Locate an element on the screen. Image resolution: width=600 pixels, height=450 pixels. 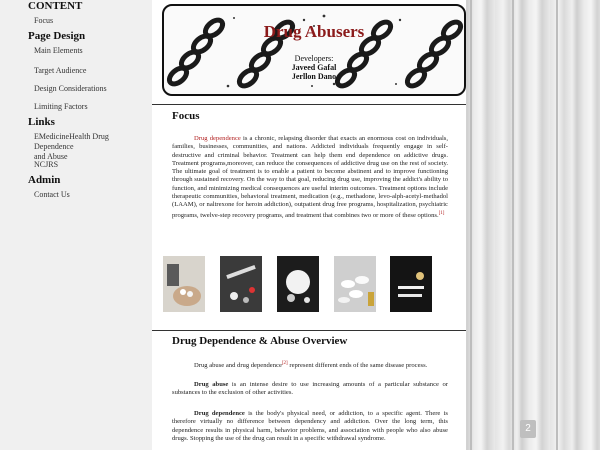
developer-name: Javeed Gafal is located at coordinates (314, 67).